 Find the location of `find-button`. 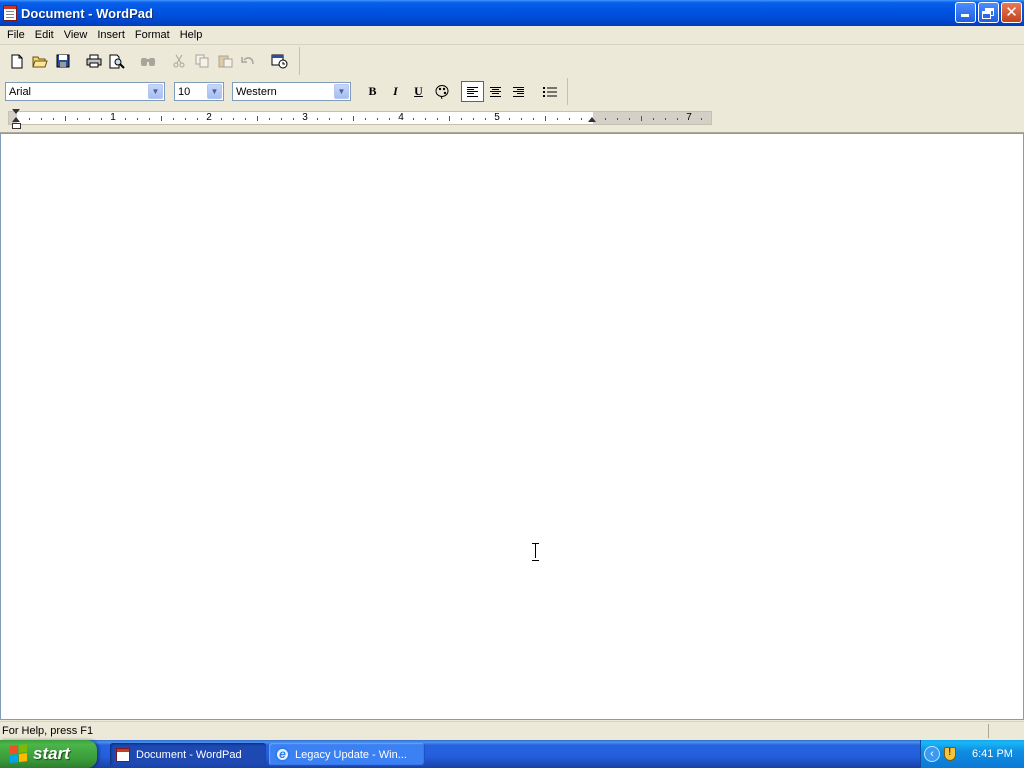

find-button is located at coordinates (148, 61).